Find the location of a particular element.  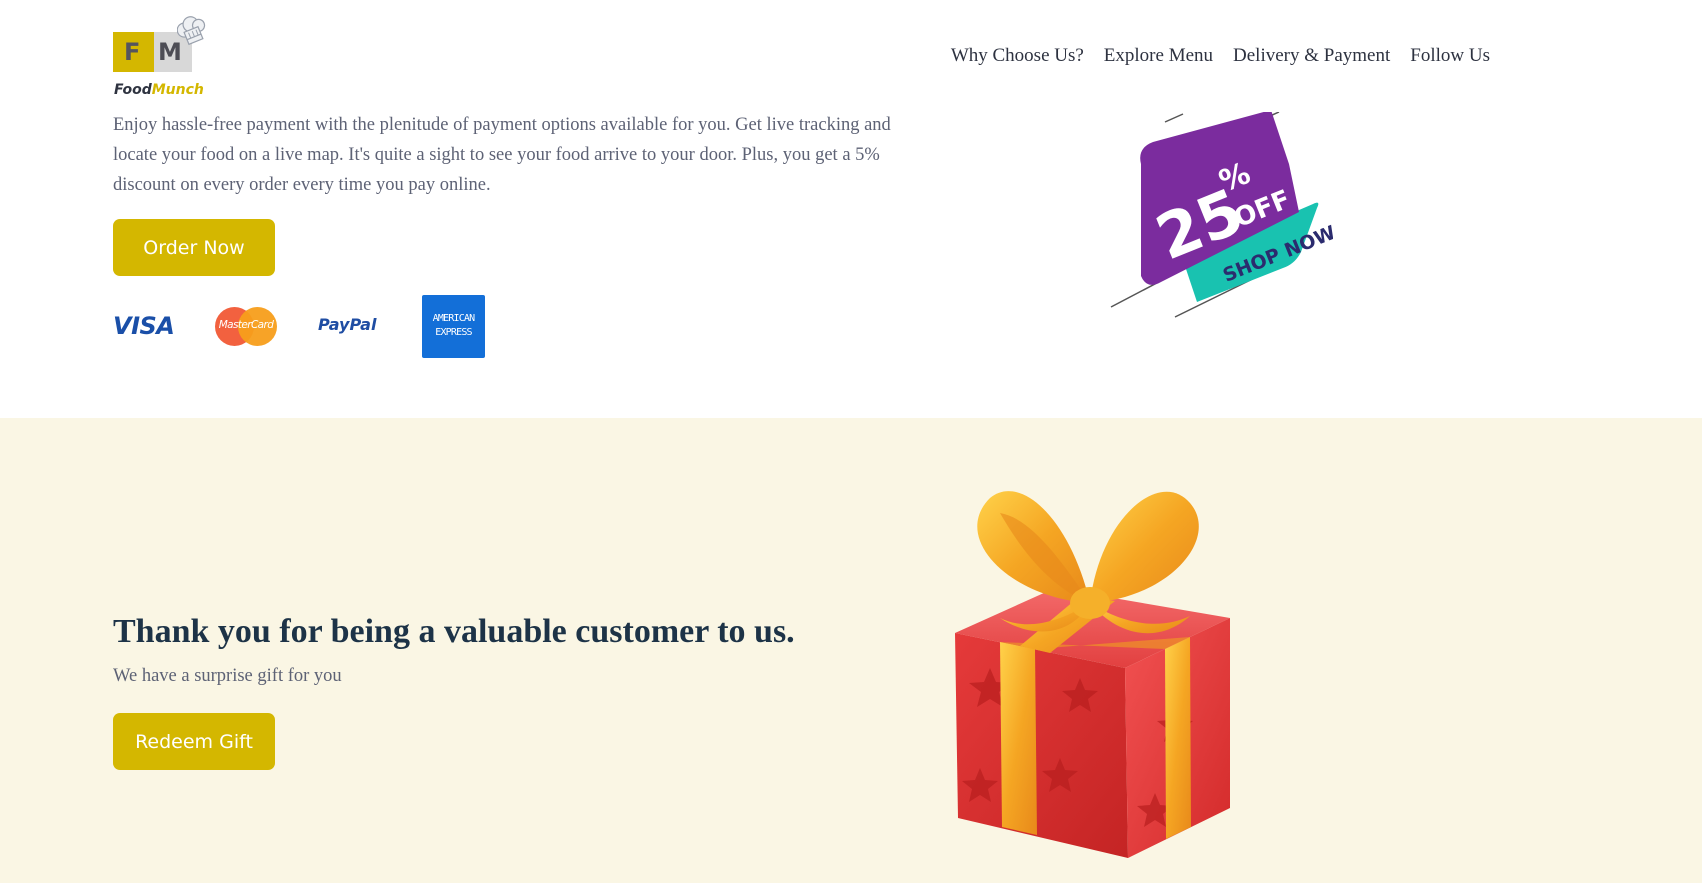

offer-25-off-image: 25 % OFF SHOP NOW is located at coordinates (1218, 217).